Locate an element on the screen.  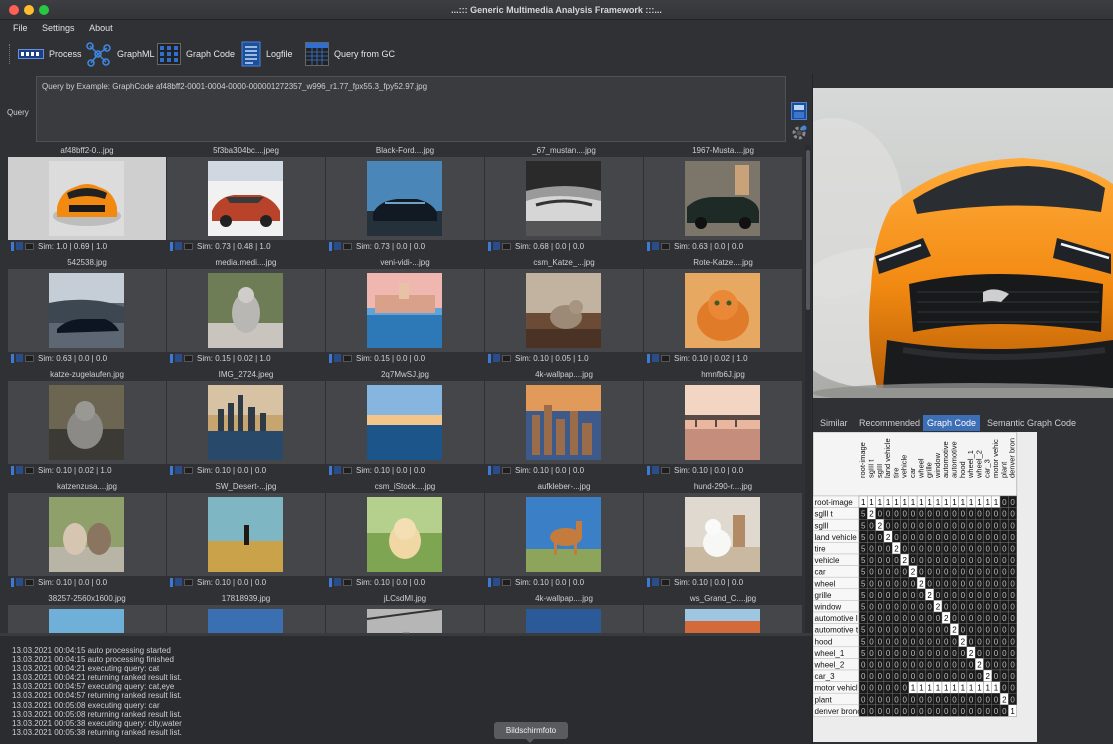
logfile-button: Logfile is located at coordinates (267, 54).